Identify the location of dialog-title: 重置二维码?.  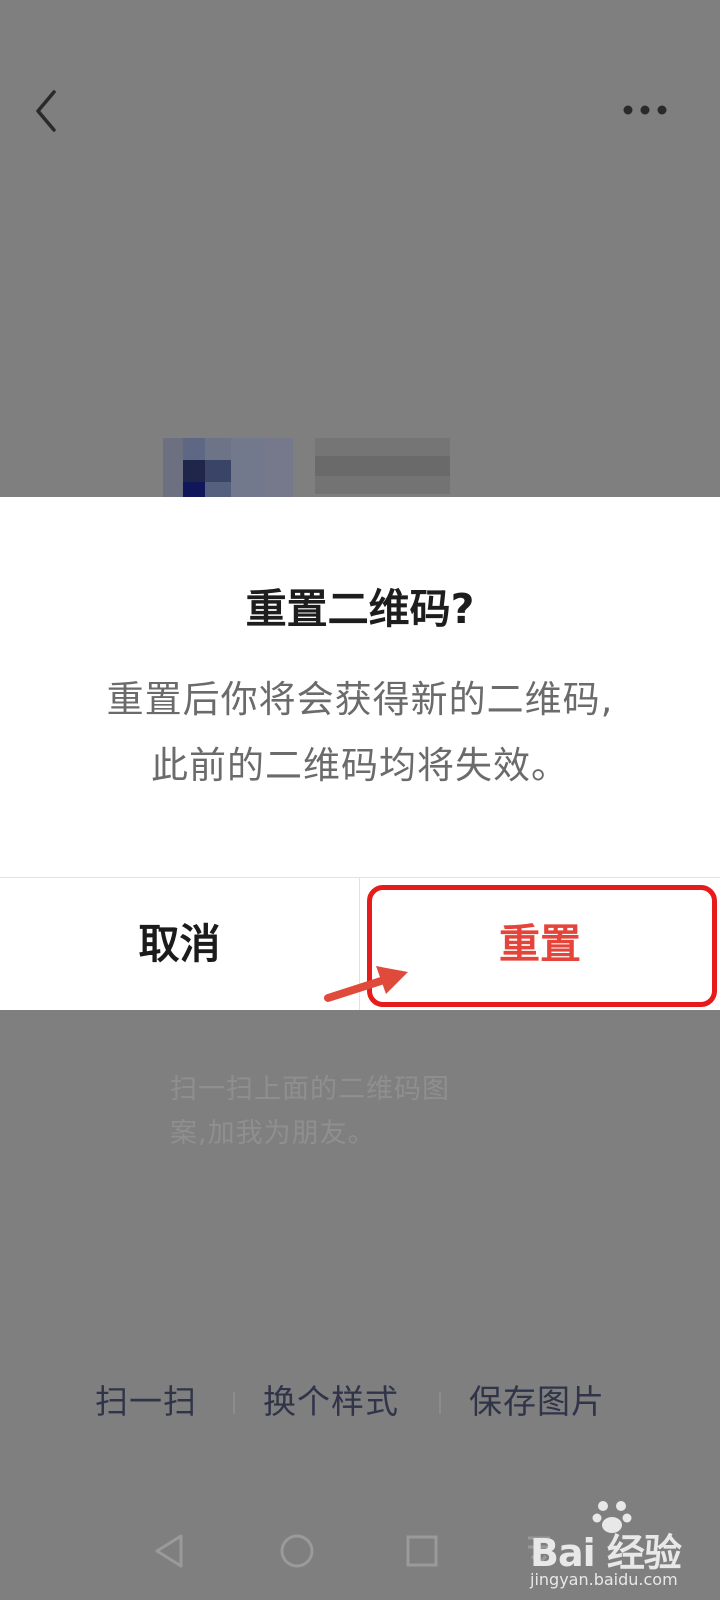
(360, 609).